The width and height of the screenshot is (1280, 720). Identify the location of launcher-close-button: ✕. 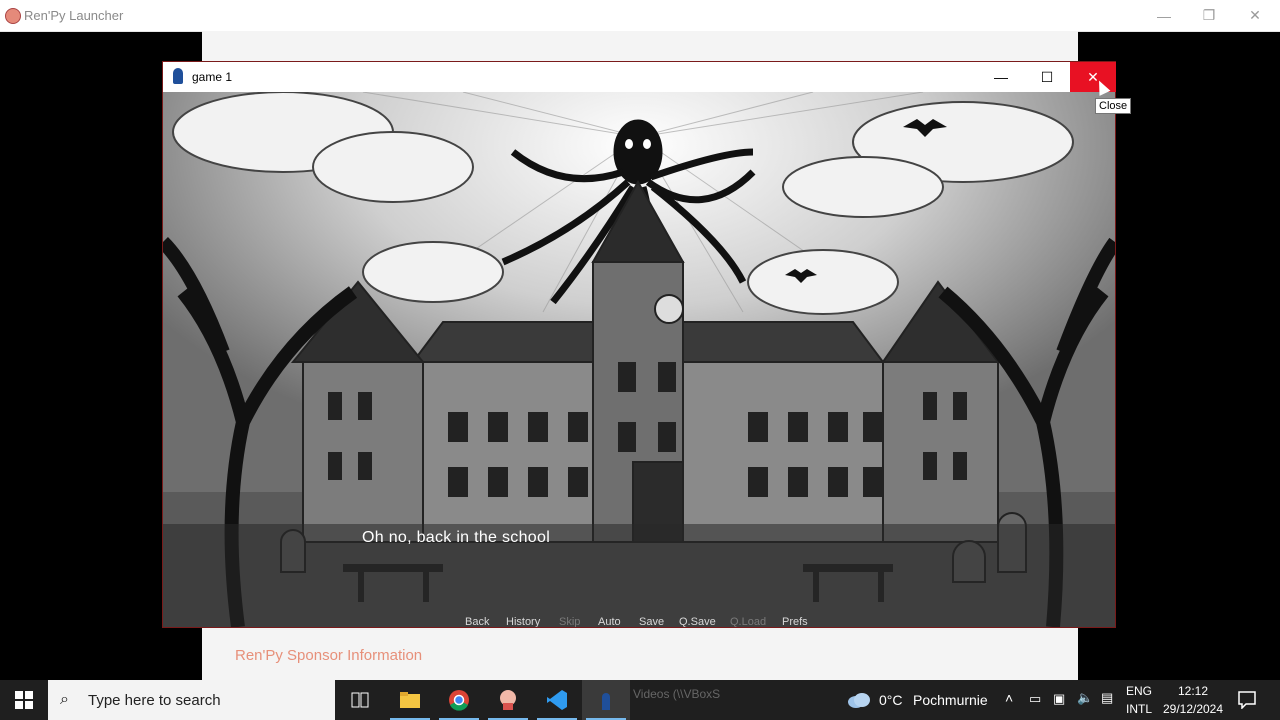
(1255, 15).